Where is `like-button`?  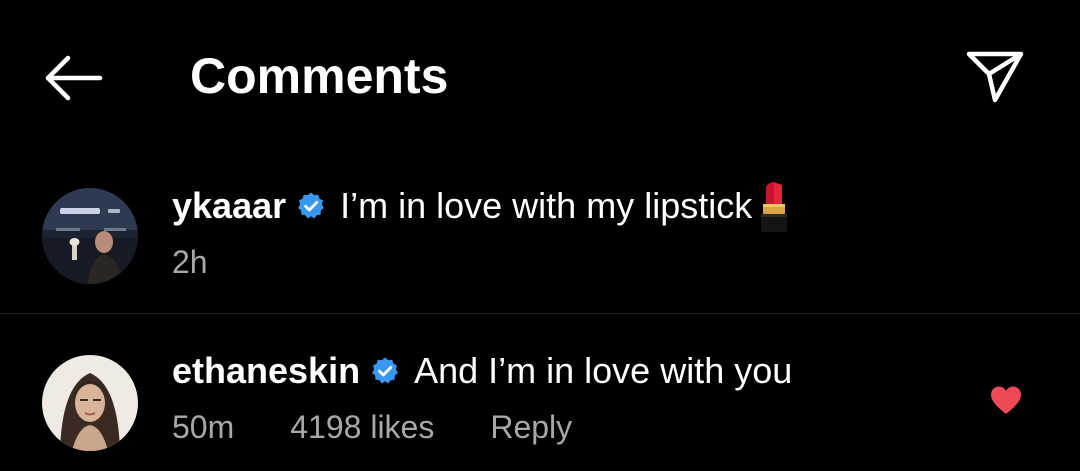 like-button is located at coordinates (1006, 400).